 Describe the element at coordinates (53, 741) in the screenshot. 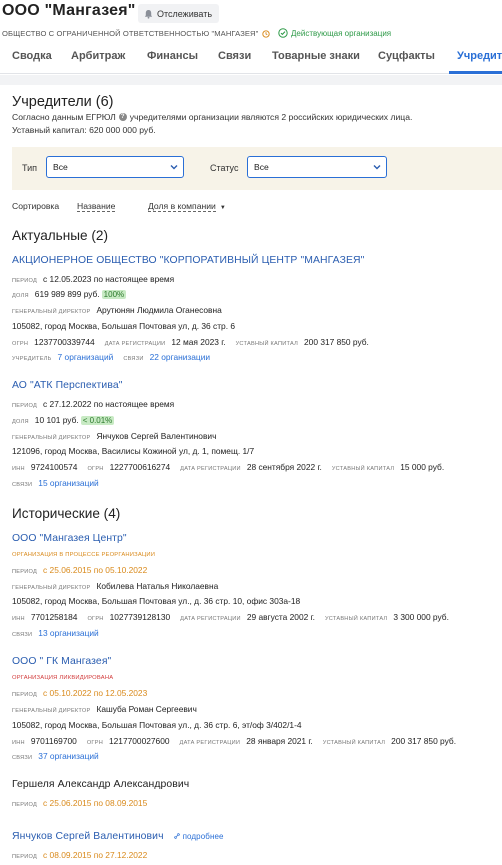

I see `inn-value: 9701169700` at that location.